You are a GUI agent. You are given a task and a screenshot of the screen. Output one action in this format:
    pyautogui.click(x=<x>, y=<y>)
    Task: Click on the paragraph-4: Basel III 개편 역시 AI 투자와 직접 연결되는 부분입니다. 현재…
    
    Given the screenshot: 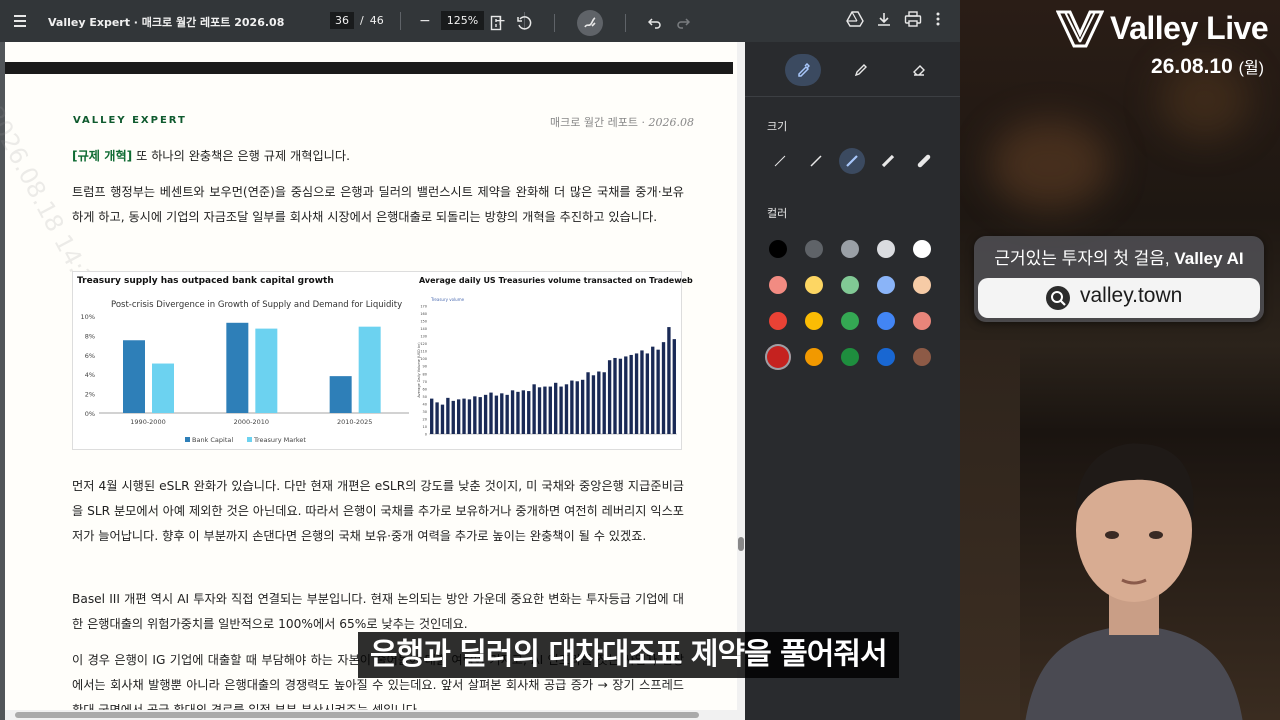 What is the action you would take?
    pyautogui.click(x=378, y=611)
    